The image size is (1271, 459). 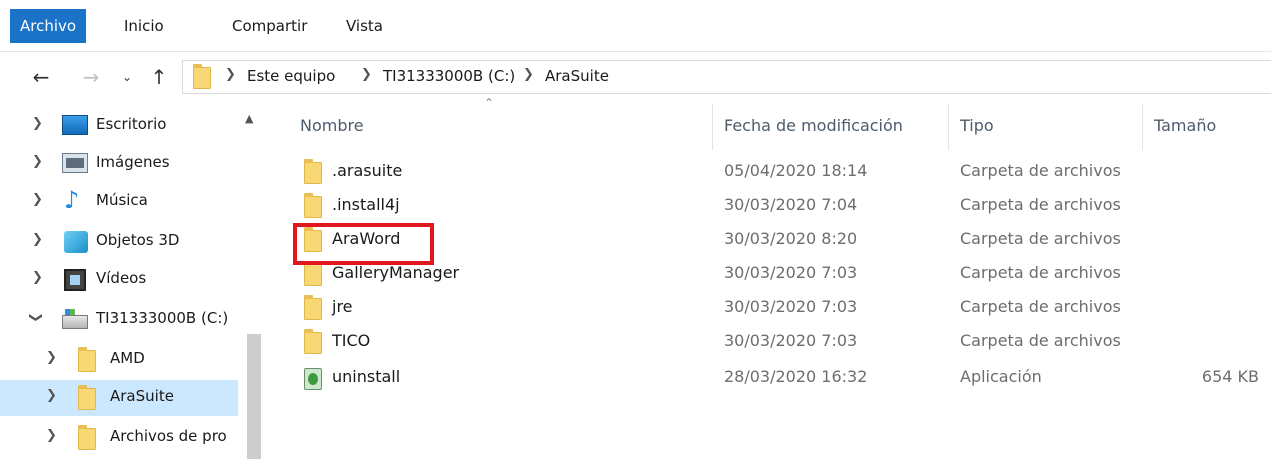 I want to click on sidebar-item-escritorio: ❯ Escritorio, so click(x=119, y=126).